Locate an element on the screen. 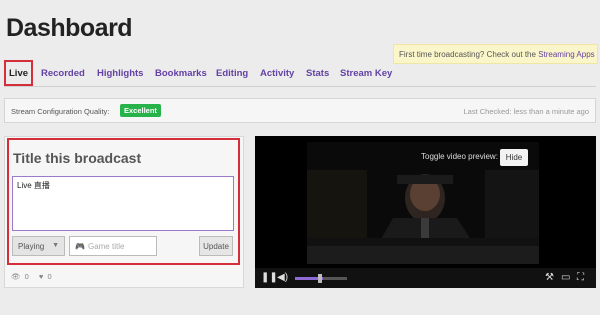 This screenshot has height=315, width=600. embedded-player-controls is located at coordinates (423, 255).